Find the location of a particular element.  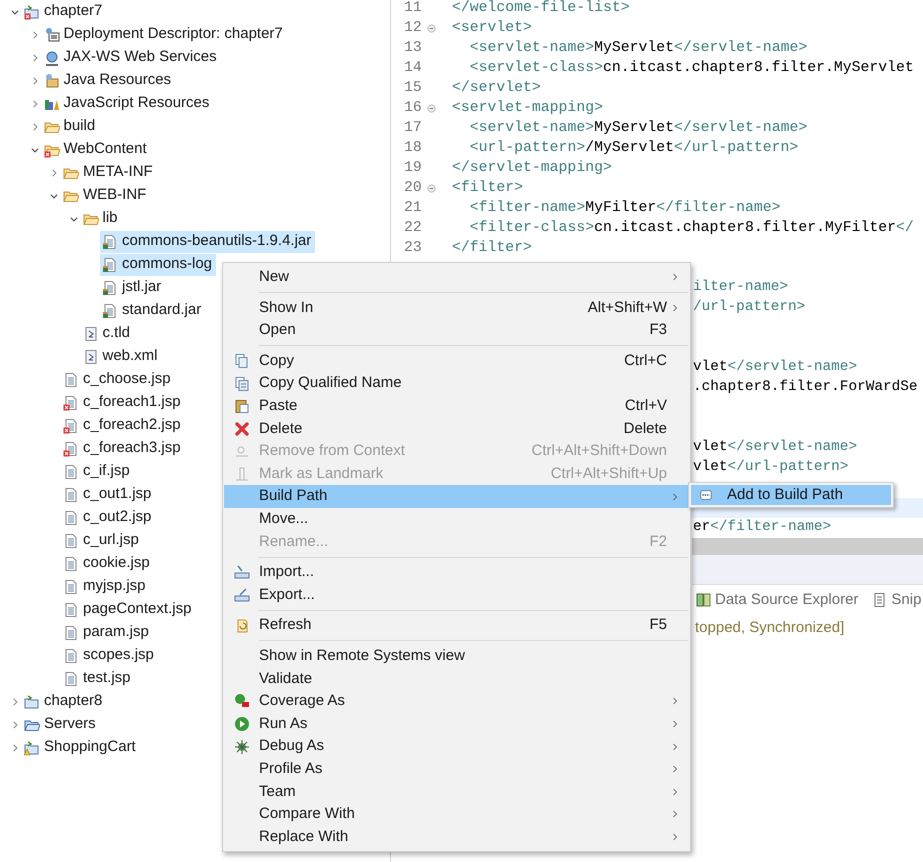

tree-item: web.xml is located at coordinates (121, 357).